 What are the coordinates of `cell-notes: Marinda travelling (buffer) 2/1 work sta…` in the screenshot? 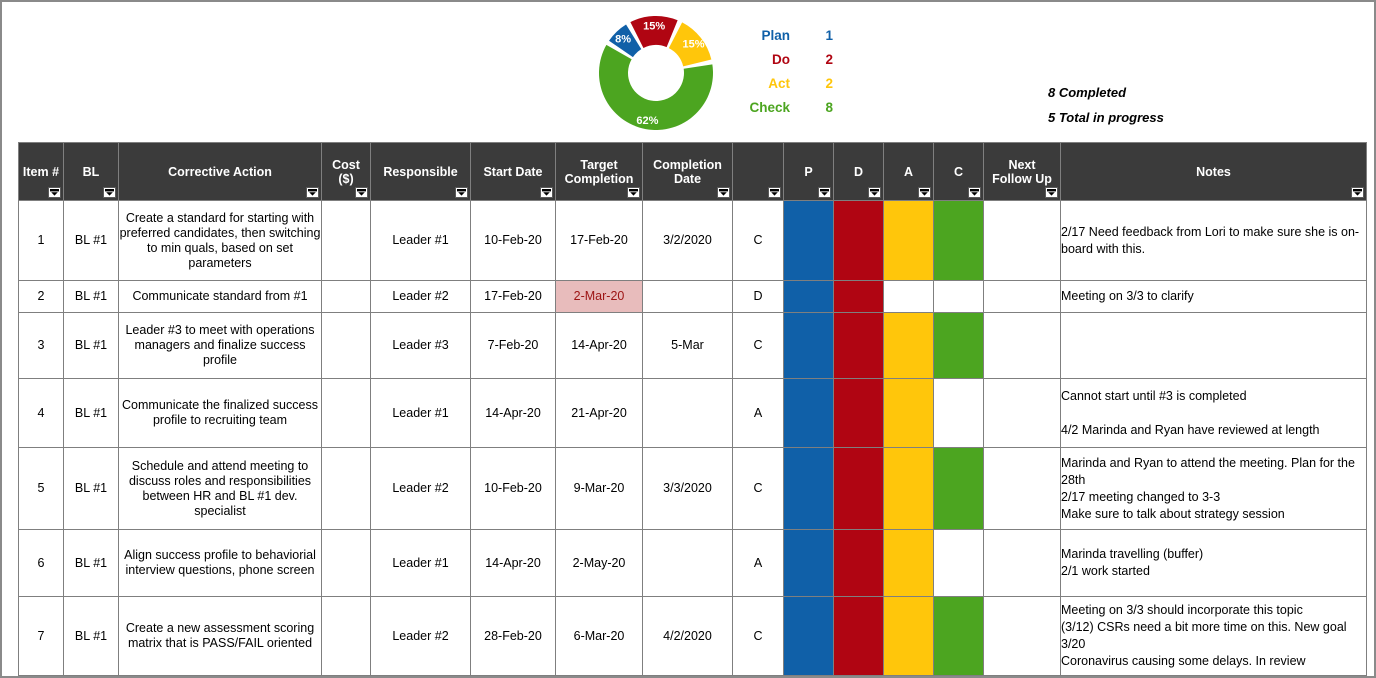 It's located at (1213, 563).